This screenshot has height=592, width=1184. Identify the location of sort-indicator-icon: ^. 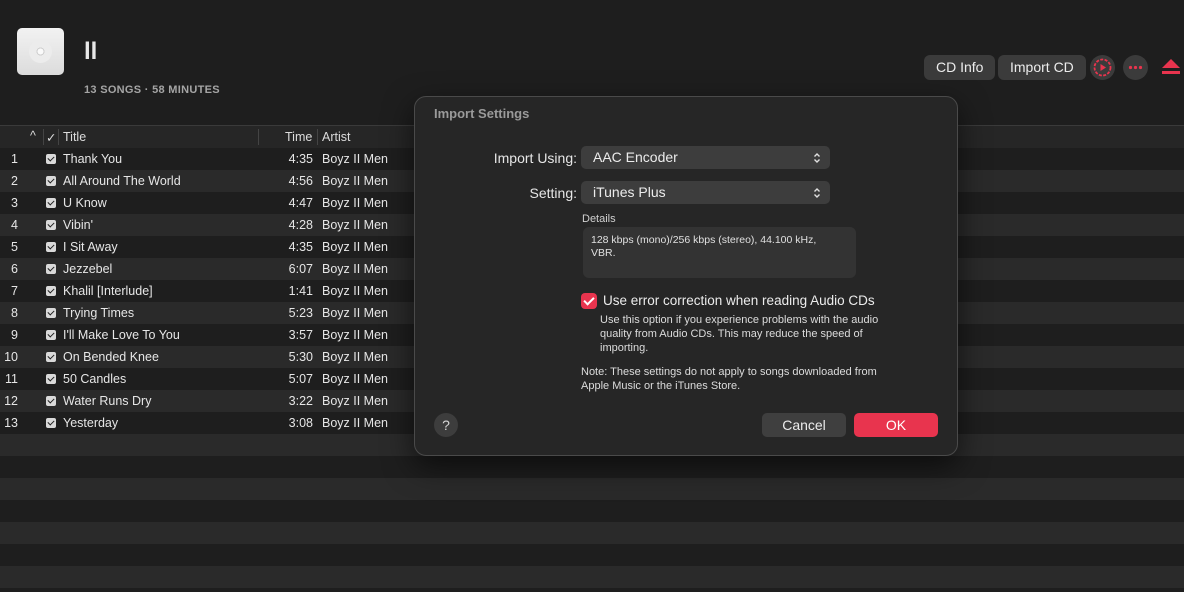
(33, 136).